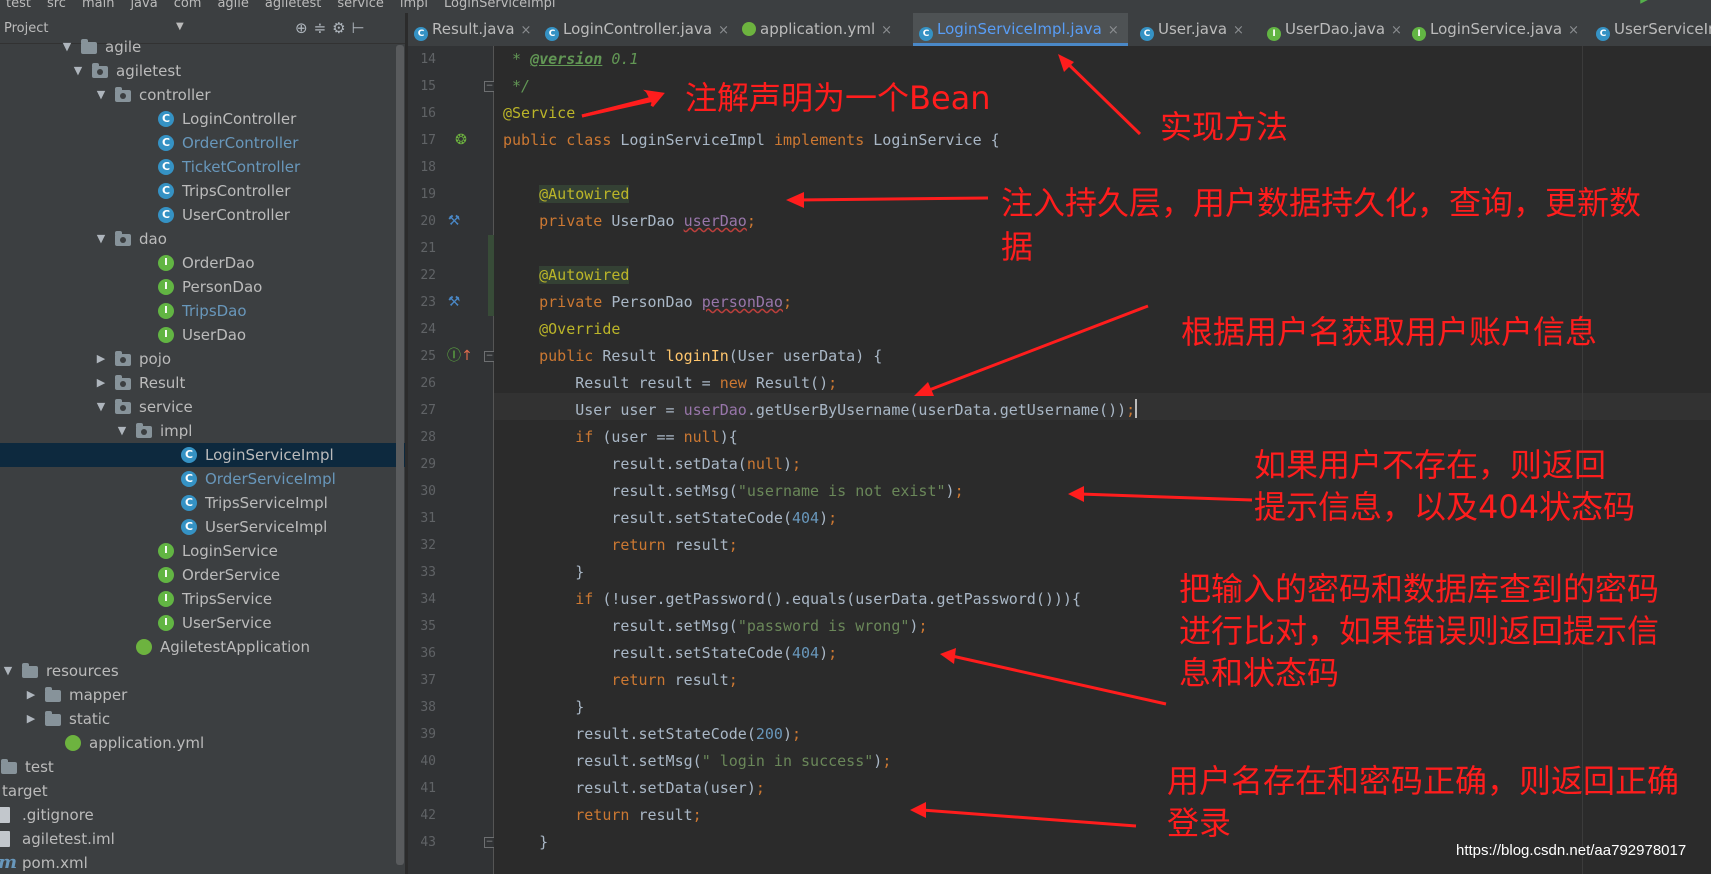 The width and height of the screenshot is (1711, 874). Describe the element at coordinates (202, 407) in the screenshot. I see `tree-item-service: ▼ service` at that location.